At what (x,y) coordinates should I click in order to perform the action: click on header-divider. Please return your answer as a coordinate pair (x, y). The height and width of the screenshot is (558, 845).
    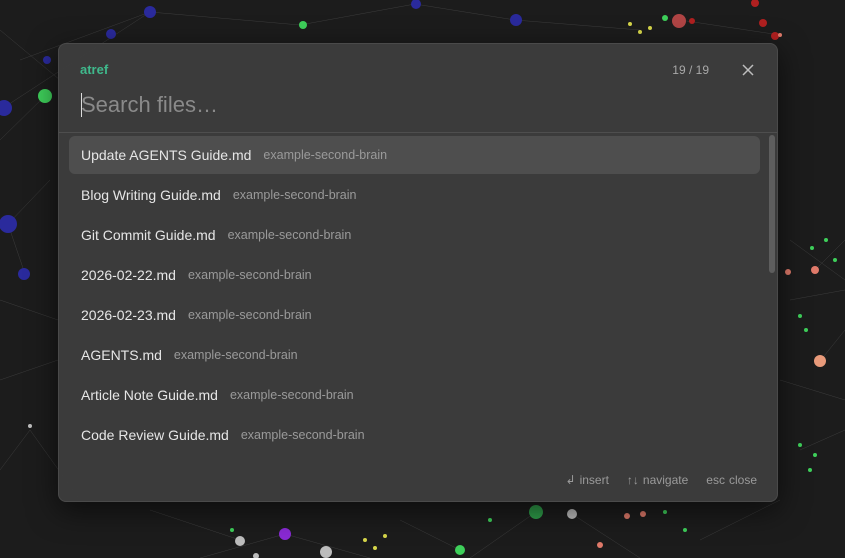
    Looking at the image, I should click on (418, 132).